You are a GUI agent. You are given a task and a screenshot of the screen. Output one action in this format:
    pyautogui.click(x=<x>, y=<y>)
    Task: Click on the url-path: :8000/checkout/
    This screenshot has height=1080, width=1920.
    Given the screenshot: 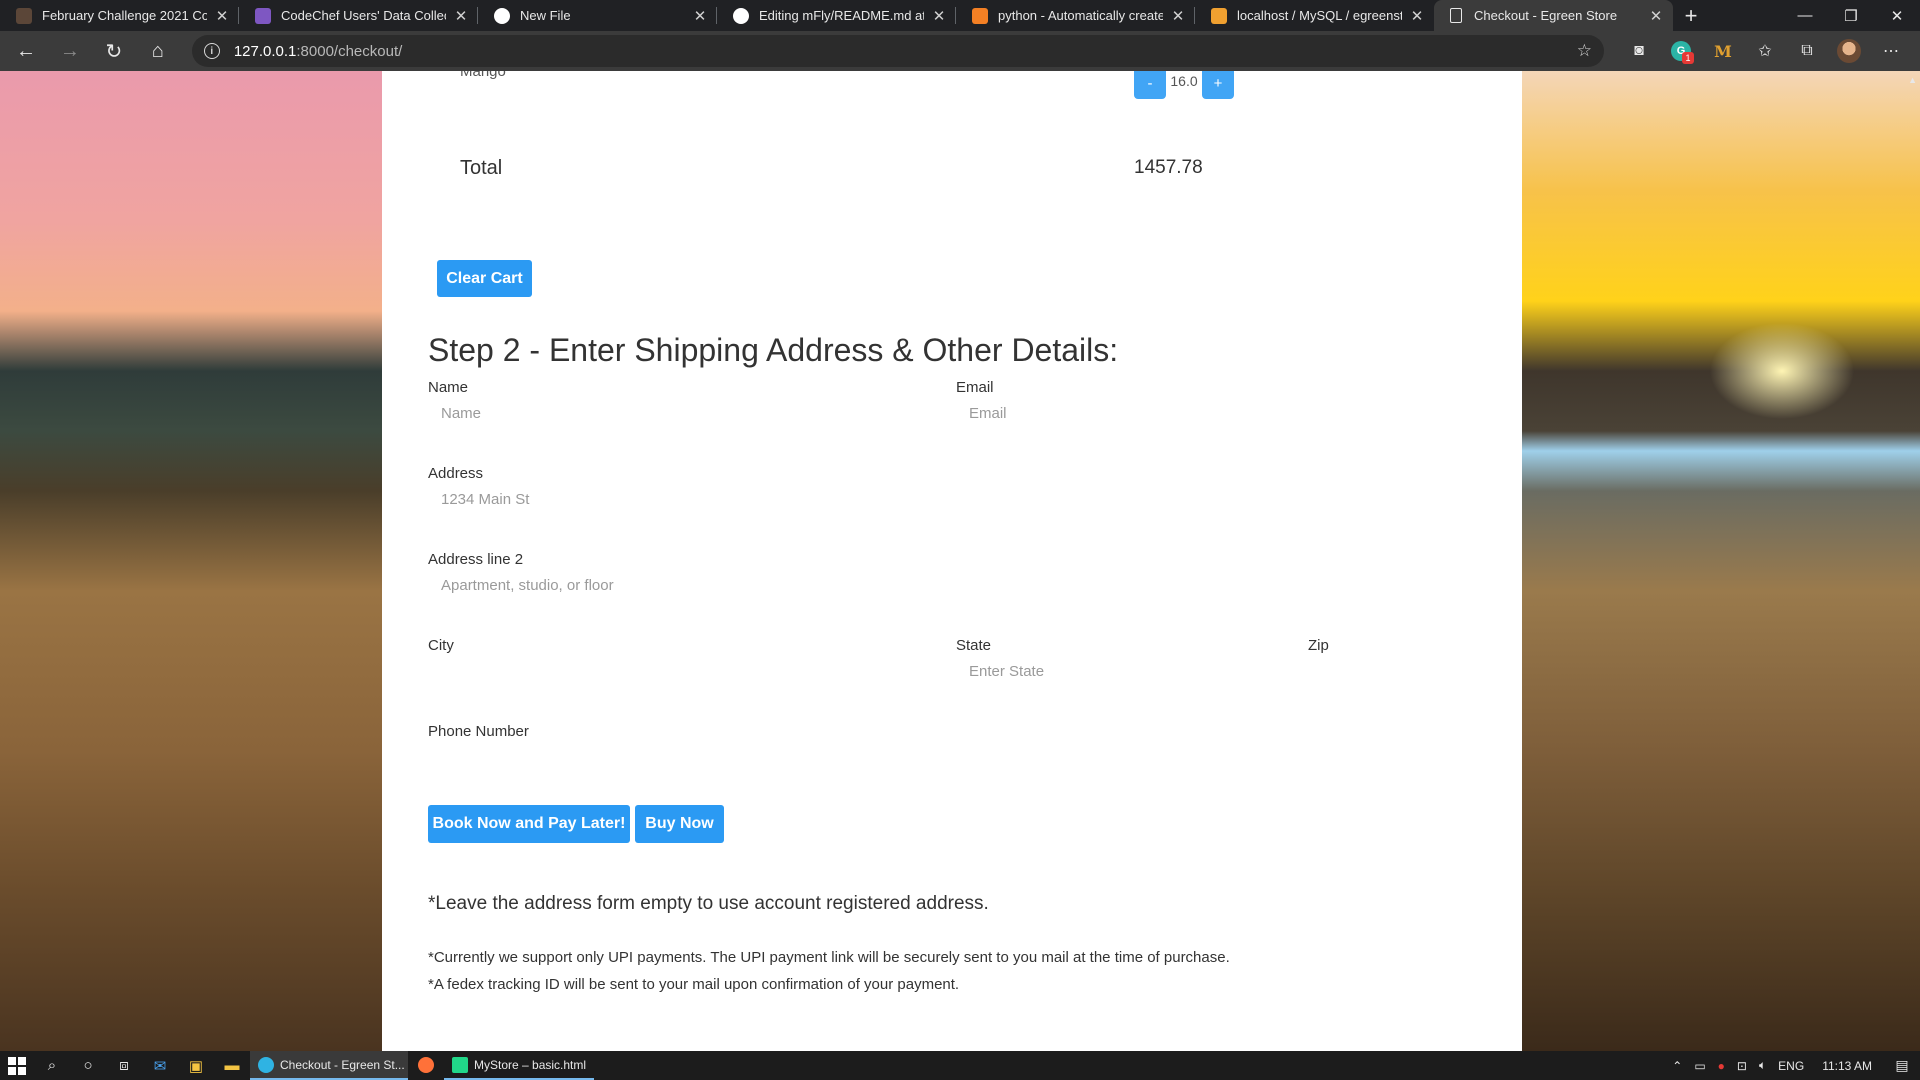 What is the action you would take?
    pyautogui.click(x=349, y=51)
    